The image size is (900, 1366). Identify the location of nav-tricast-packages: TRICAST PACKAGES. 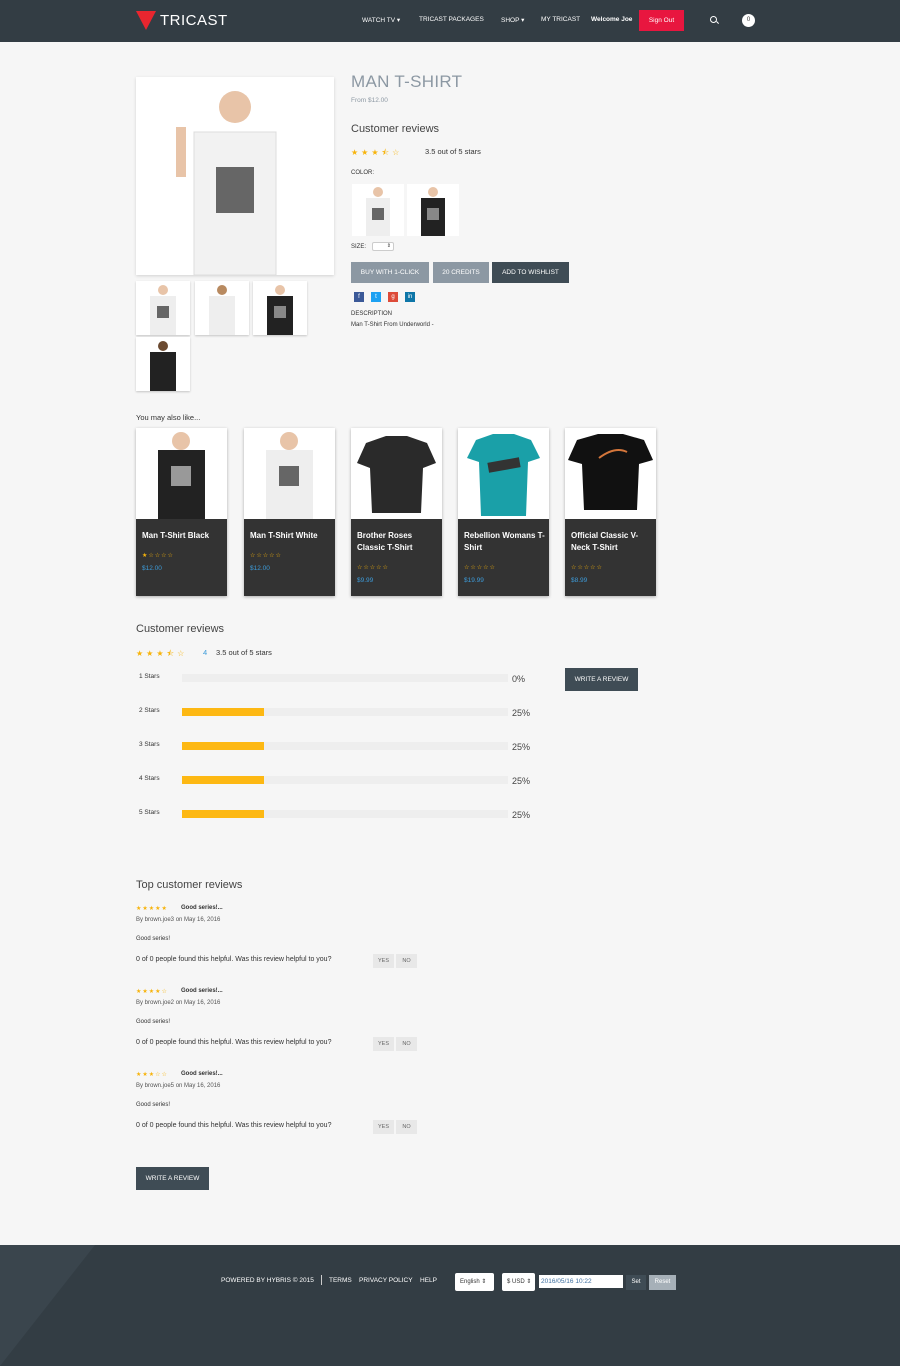
(451, 19).